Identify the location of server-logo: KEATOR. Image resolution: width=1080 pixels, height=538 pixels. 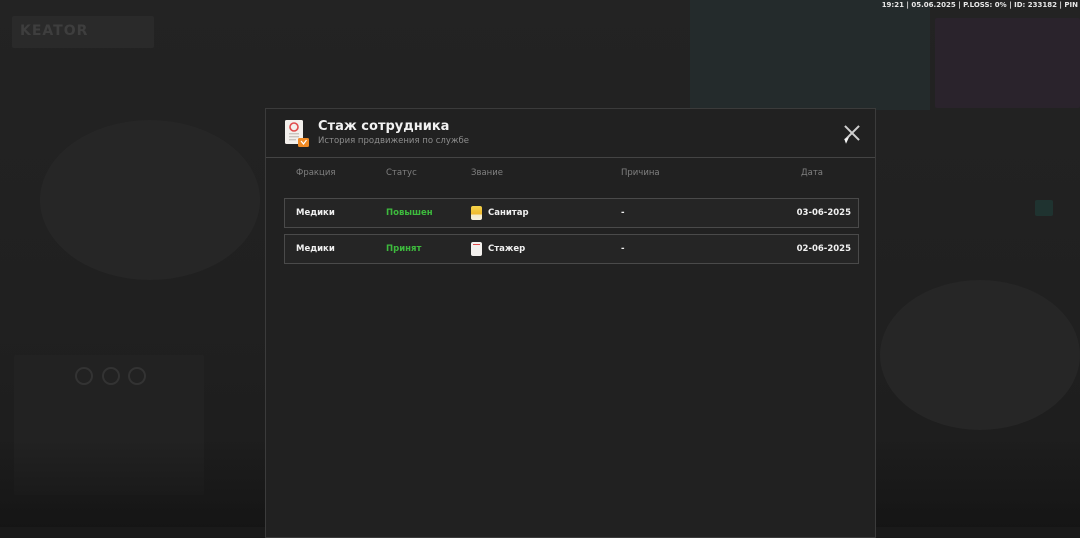
(83, 32).